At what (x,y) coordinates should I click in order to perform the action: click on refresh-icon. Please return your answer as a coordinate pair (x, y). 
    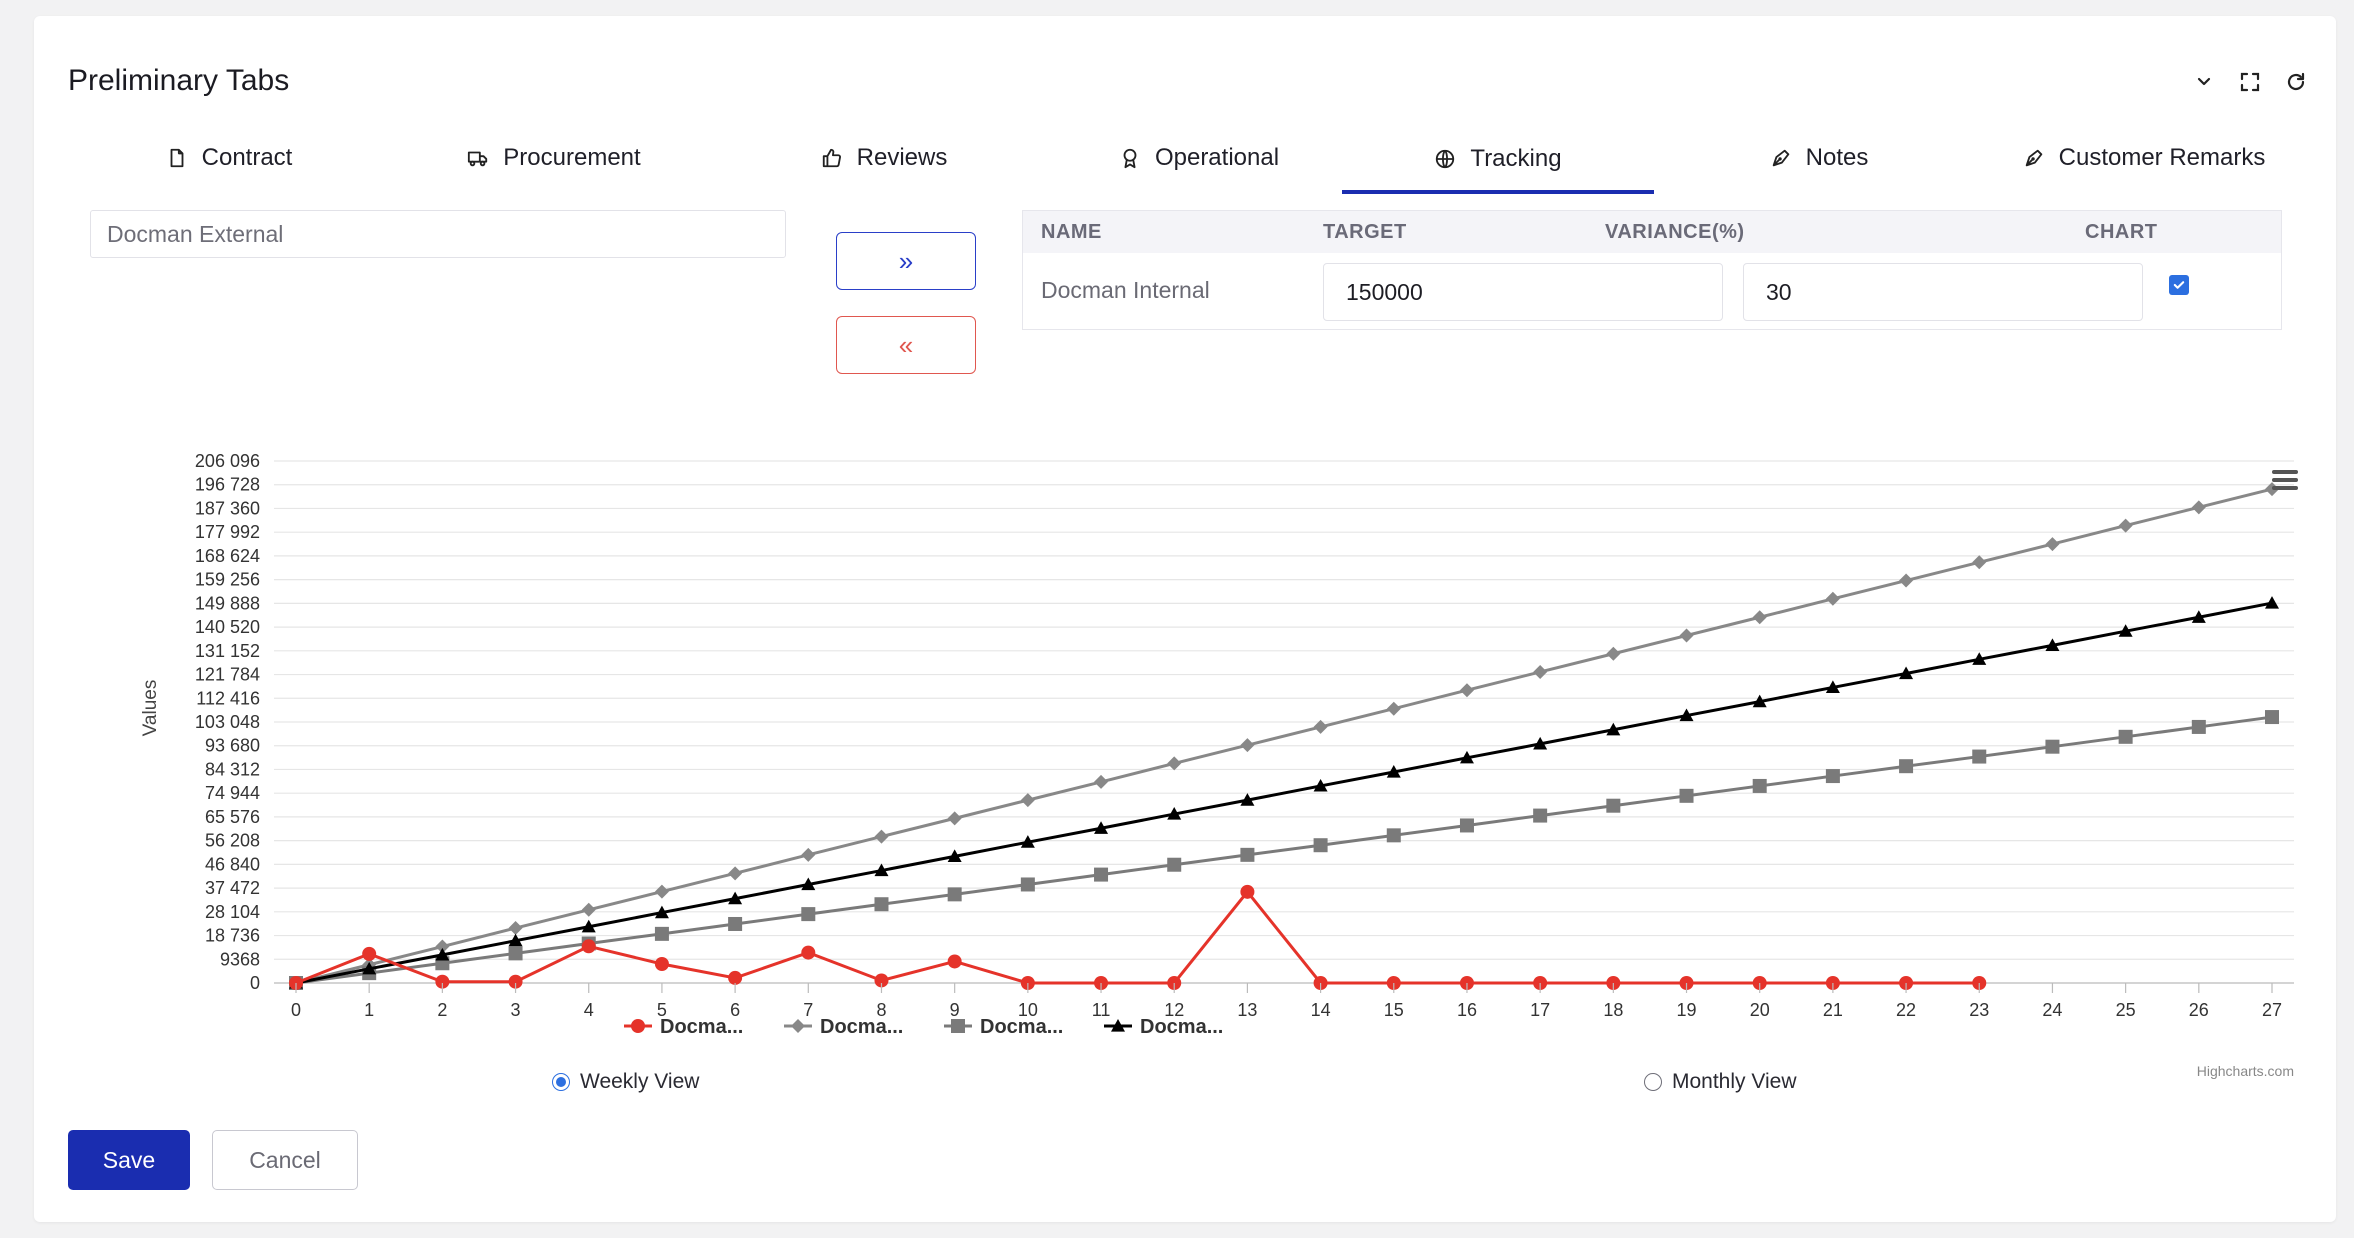
    Looking at the image, I should click on (2296, 82).